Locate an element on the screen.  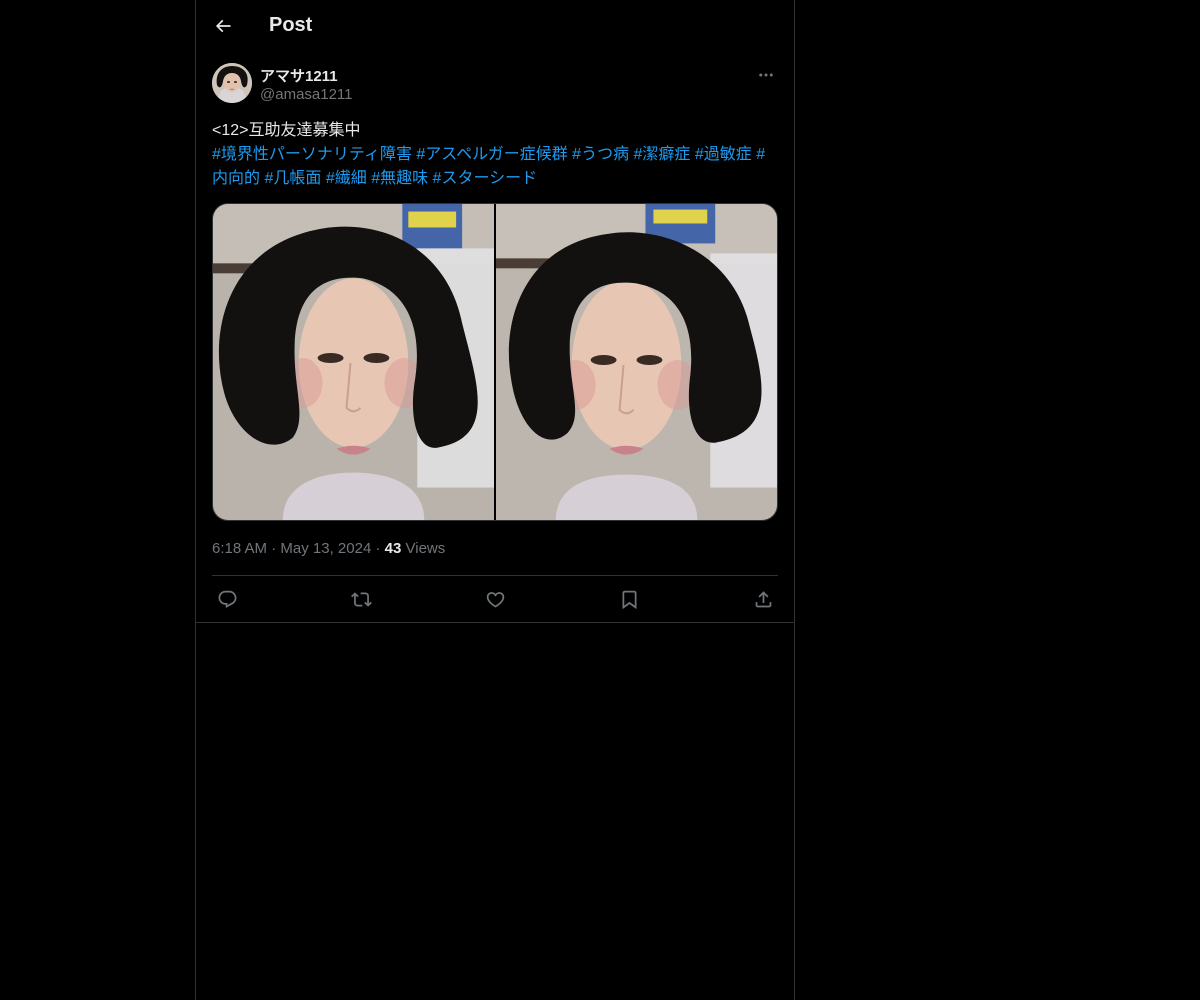
hashtag-link: #境界性パーソナリティ障害 is located at coordinates (312, 154).